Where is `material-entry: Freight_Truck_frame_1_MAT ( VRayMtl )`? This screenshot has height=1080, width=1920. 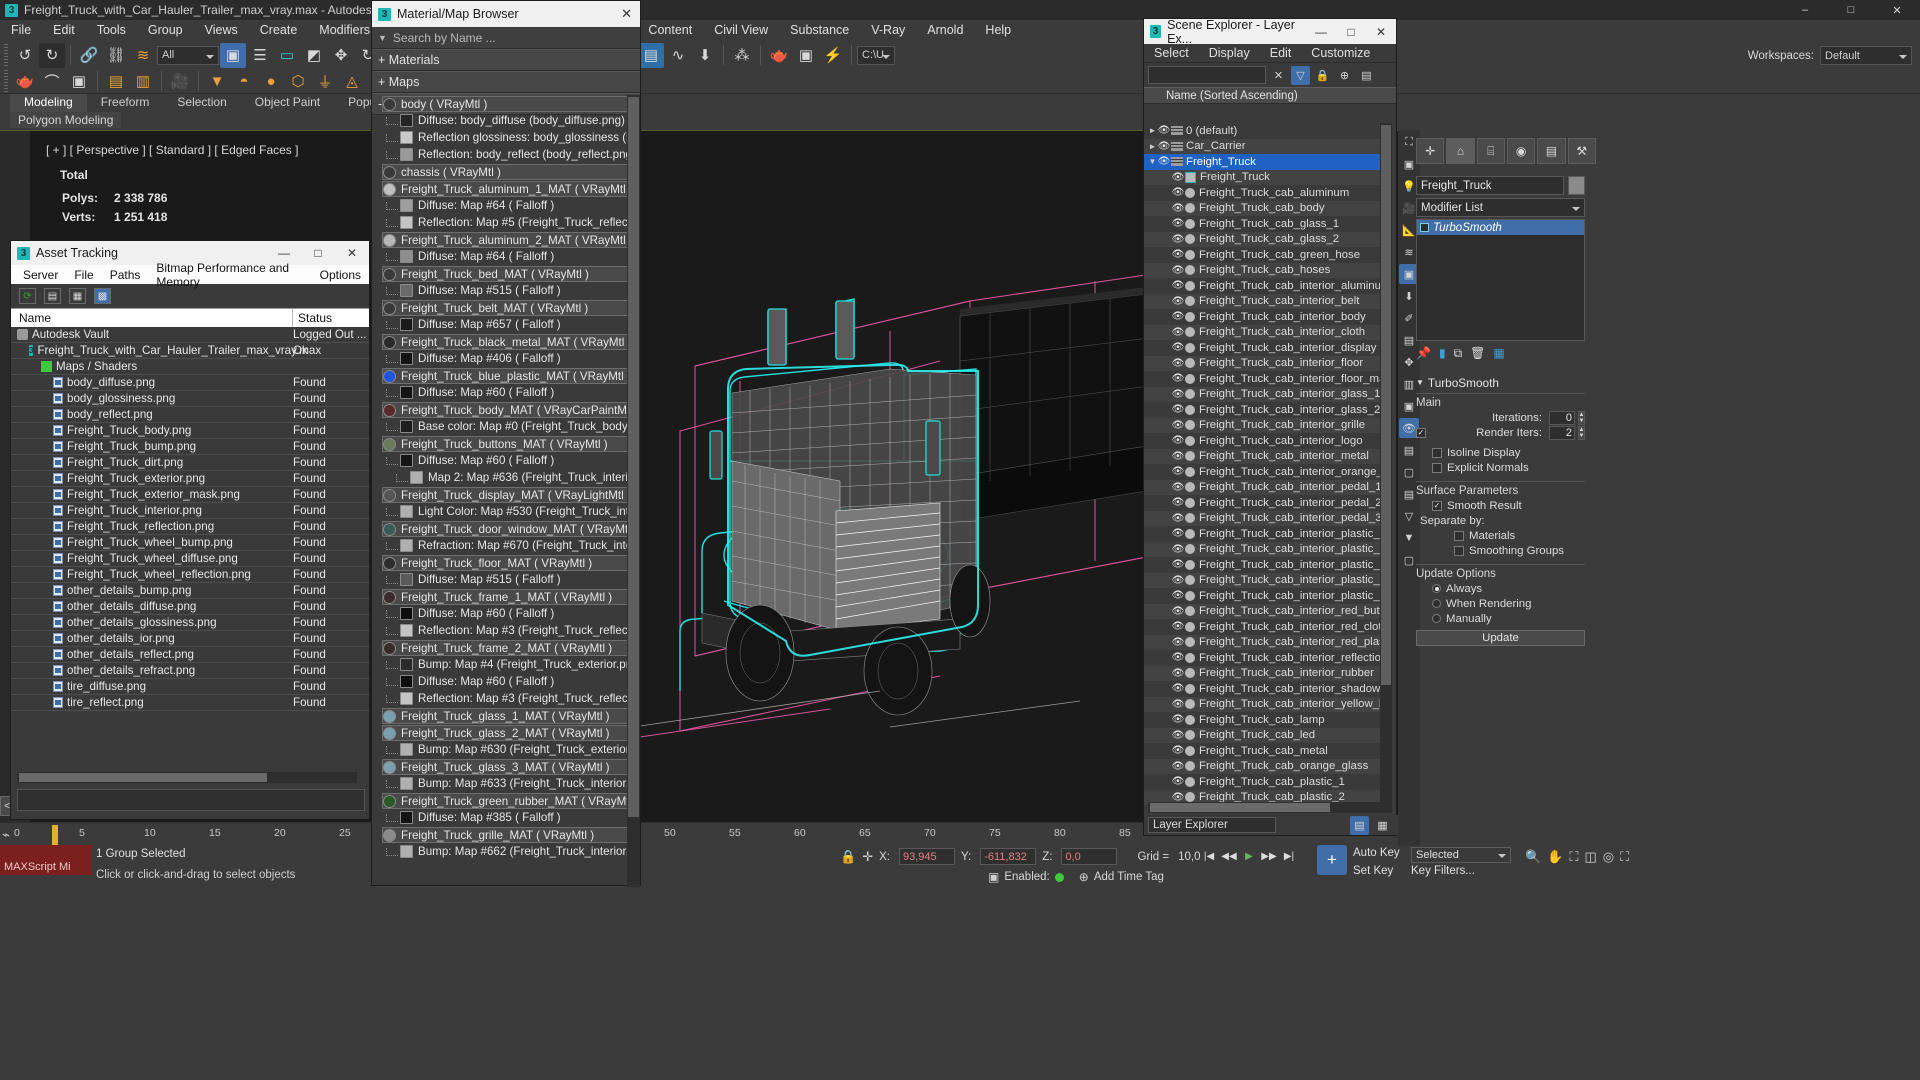 material-entry: Freight_Truck_frame_1_MAT ( VRayMtl ) is located at coordinates (505, 597).